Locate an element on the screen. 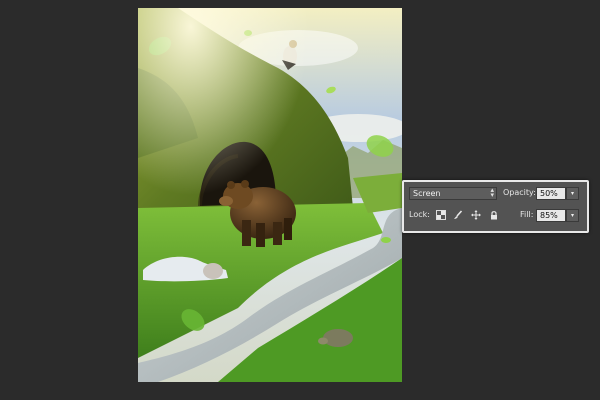  lock-image-pixels-icon is located at coordinates (458, 215).